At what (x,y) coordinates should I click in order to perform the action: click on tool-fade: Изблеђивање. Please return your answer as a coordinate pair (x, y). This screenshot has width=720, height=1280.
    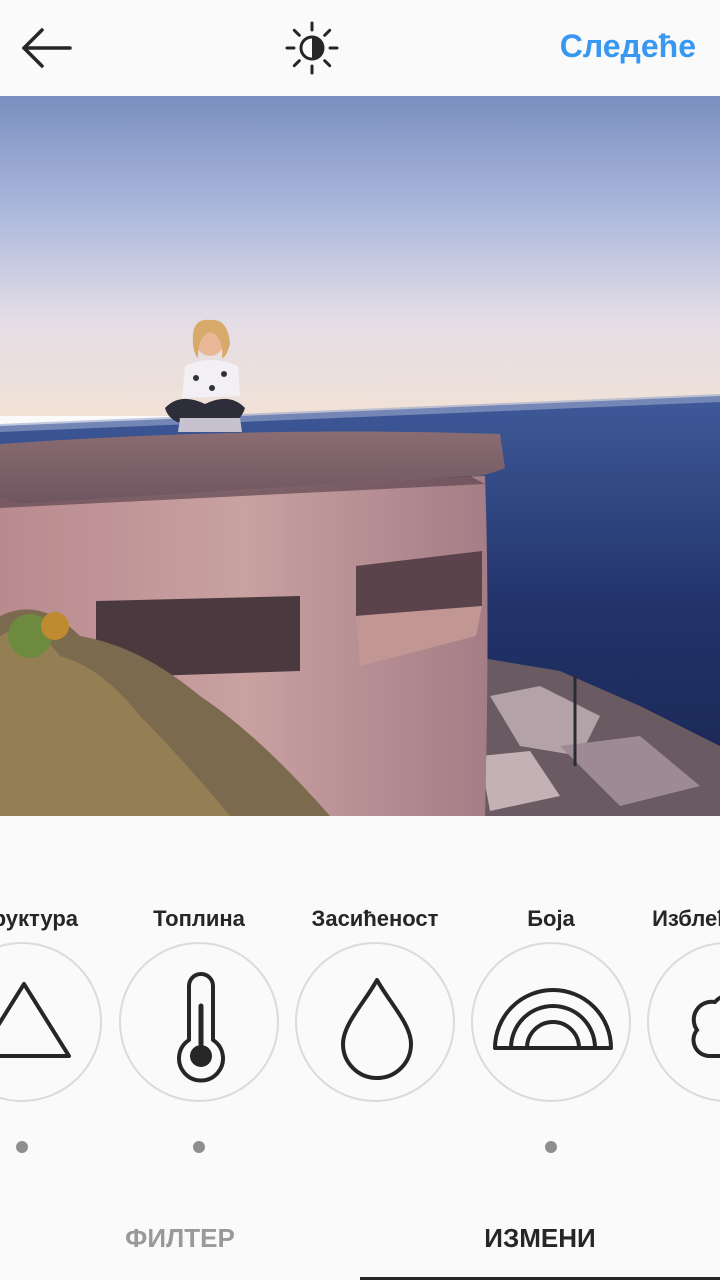
    Looking at the image, I should click on (682, 996).